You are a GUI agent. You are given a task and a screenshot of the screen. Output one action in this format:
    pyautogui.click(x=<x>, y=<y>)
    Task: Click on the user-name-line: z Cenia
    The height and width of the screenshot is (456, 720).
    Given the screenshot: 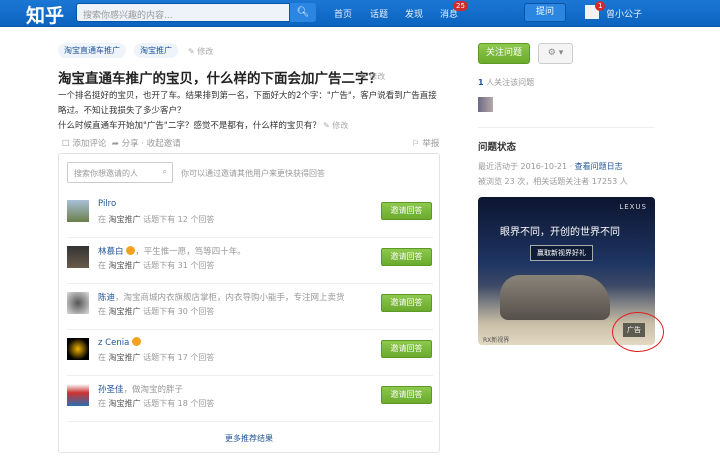 What is the action you would take?
    pyautogui.click(x=119, y=342)
    